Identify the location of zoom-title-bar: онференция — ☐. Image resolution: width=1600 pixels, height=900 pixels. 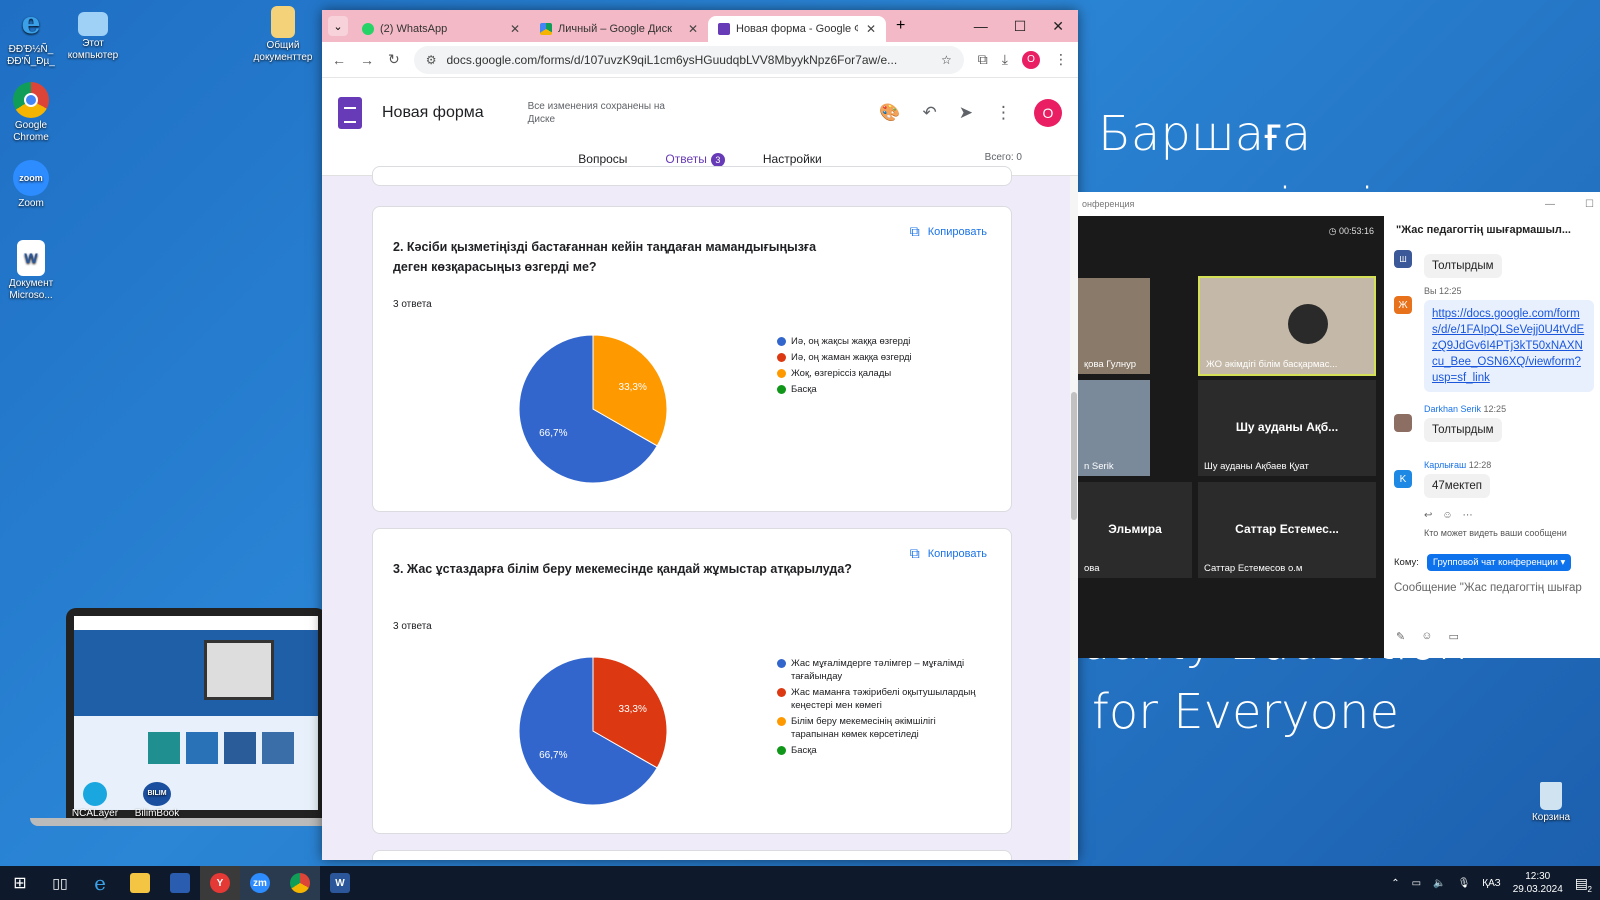
(1339, 204).